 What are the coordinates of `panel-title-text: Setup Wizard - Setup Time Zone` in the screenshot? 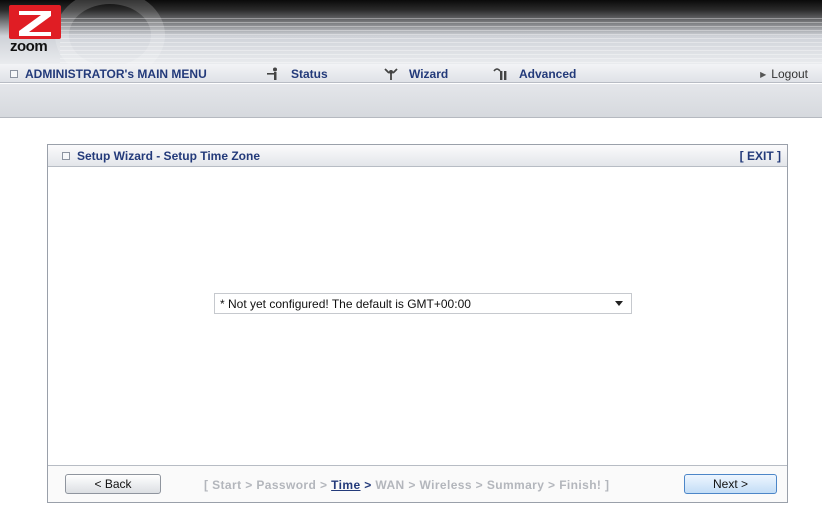 It's located at (169, 156).